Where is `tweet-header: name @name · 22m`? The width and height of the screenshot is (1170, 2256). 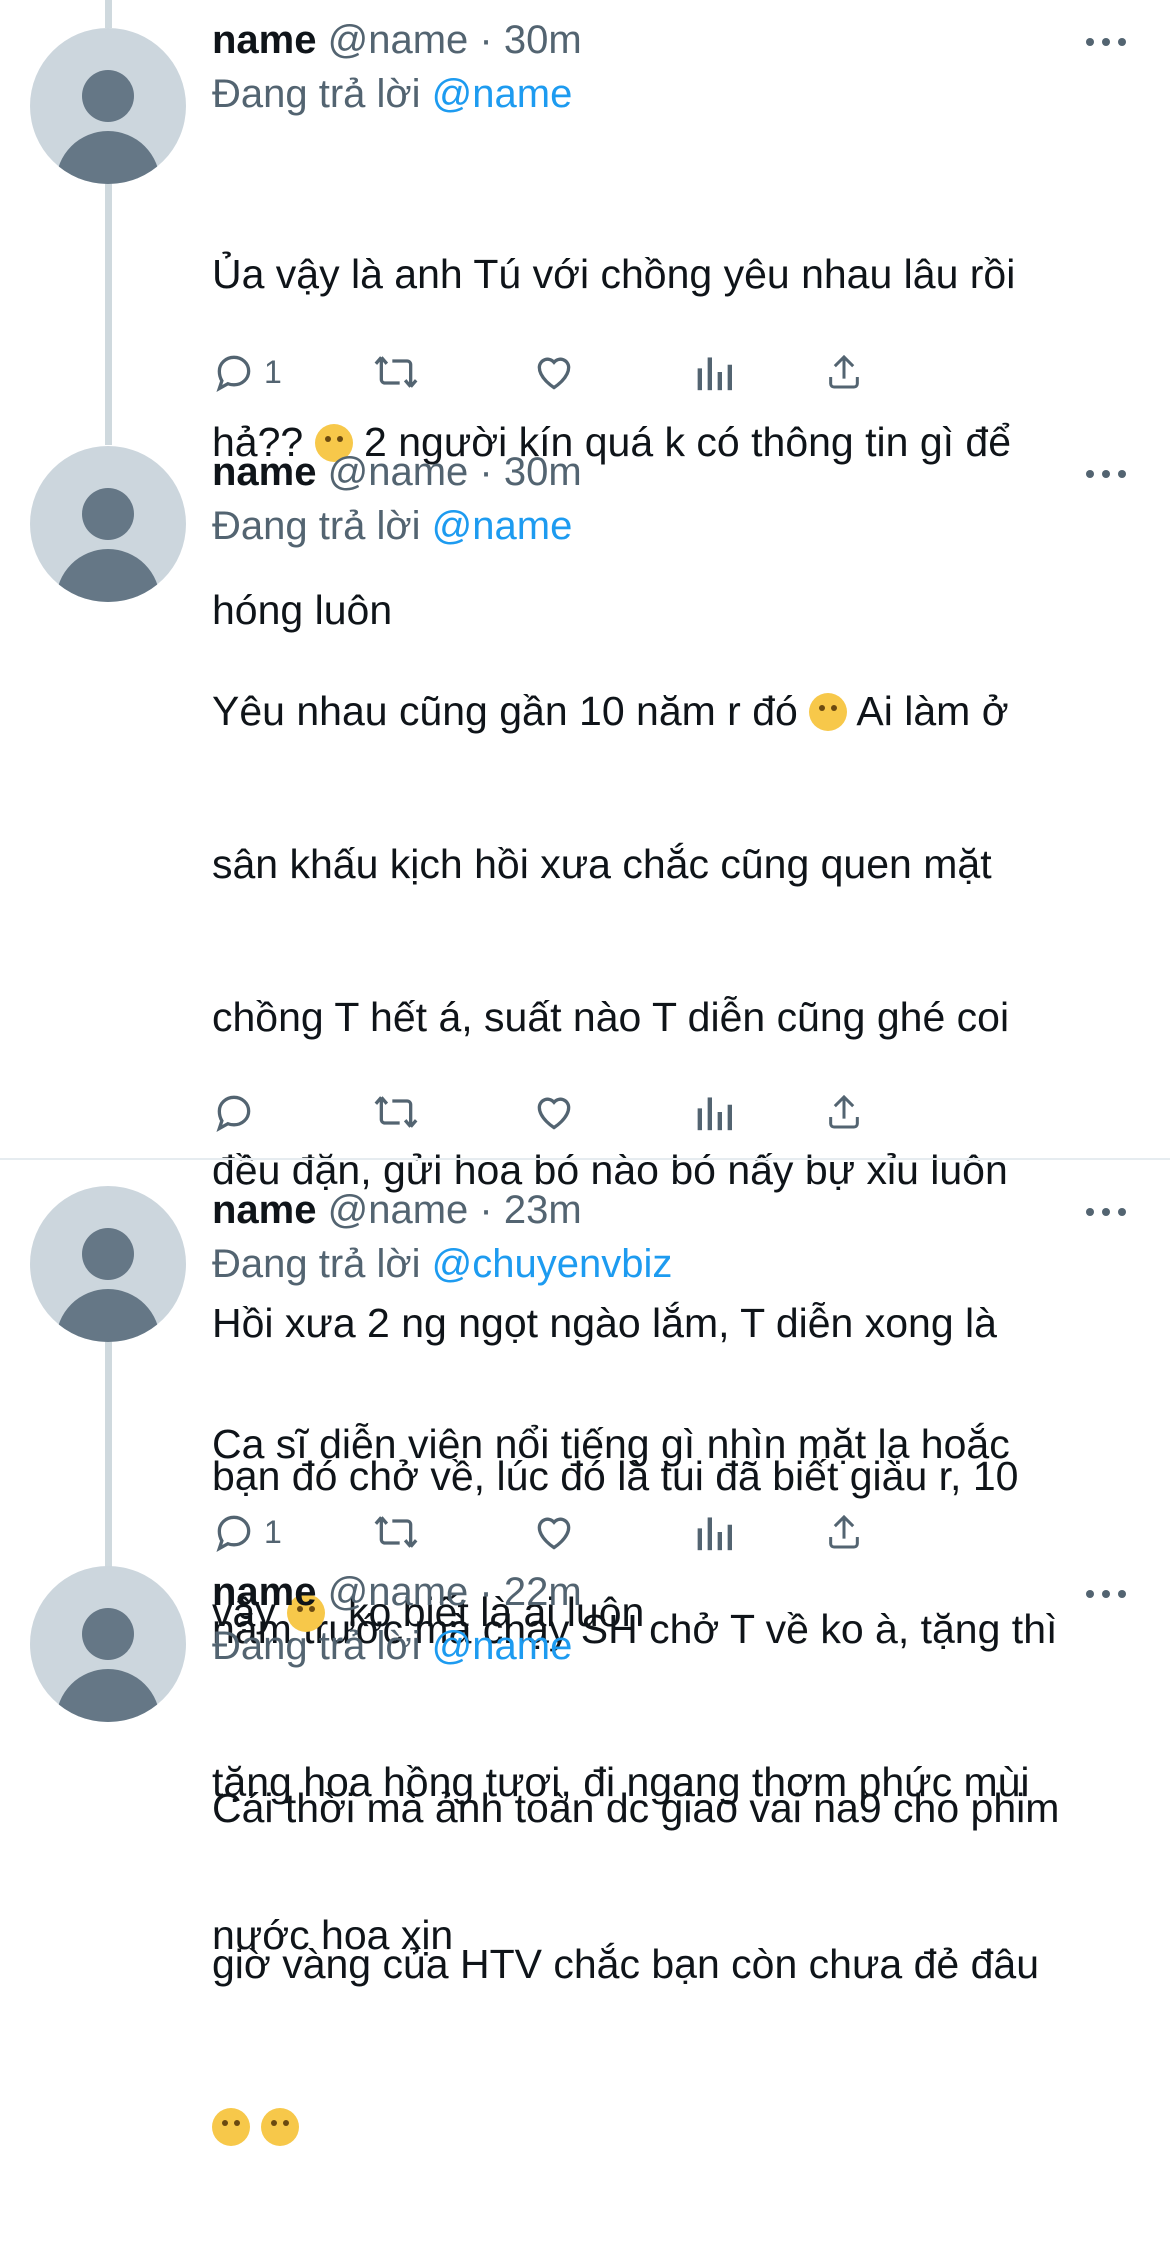 tweet-header: name @name · 22m is located at coordinates (397, 1592).